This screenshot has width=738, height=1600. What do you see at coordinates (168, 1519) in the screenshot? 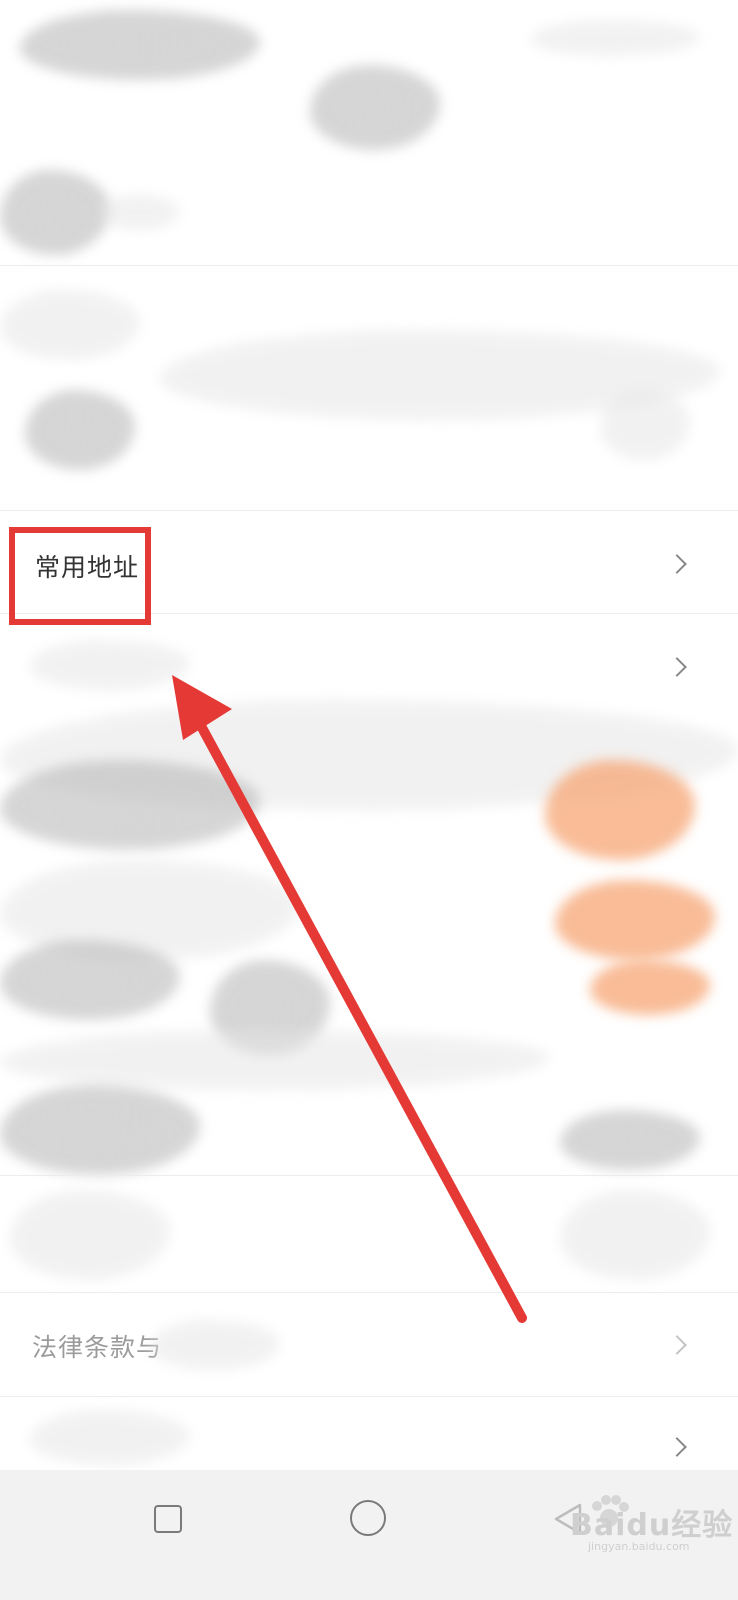
I see `recents-icon` at bounding box center [168, 1519].